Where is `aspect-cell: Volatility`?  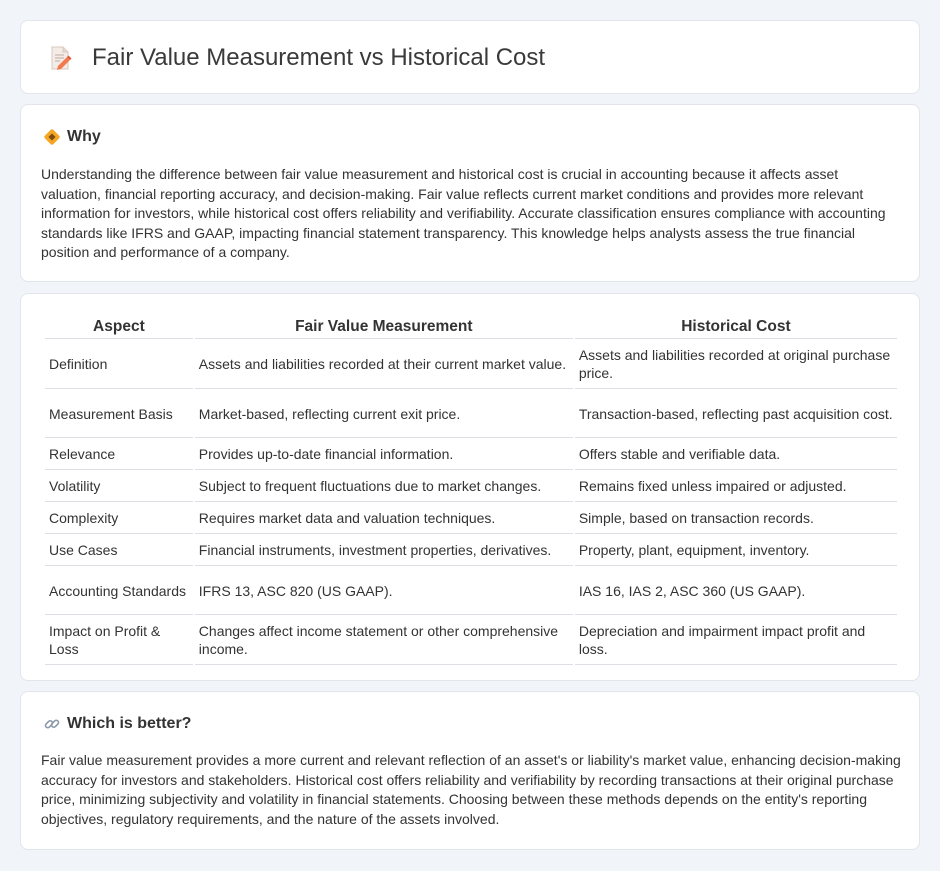
aspect-cell: Volatility is located at coordinates (119, 486).